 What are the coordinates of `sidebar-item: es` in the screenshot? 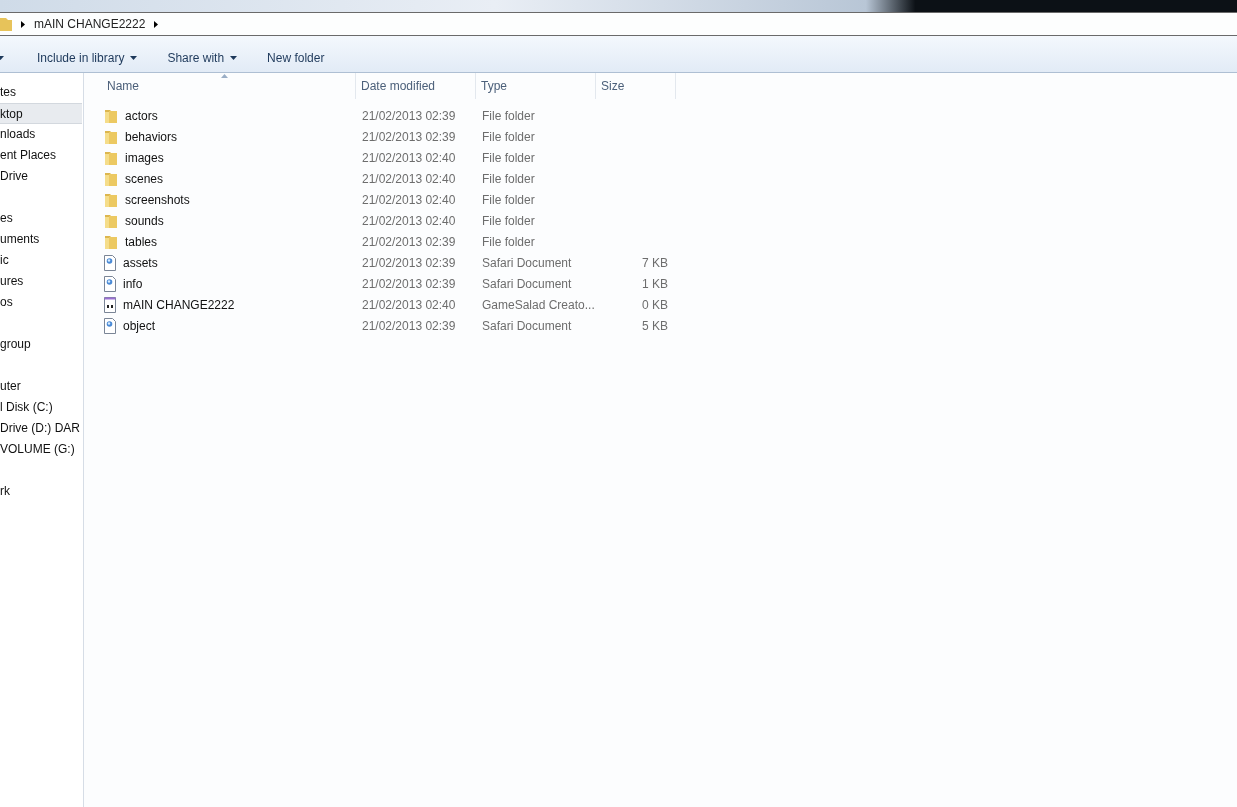 It's located at (41, 218).